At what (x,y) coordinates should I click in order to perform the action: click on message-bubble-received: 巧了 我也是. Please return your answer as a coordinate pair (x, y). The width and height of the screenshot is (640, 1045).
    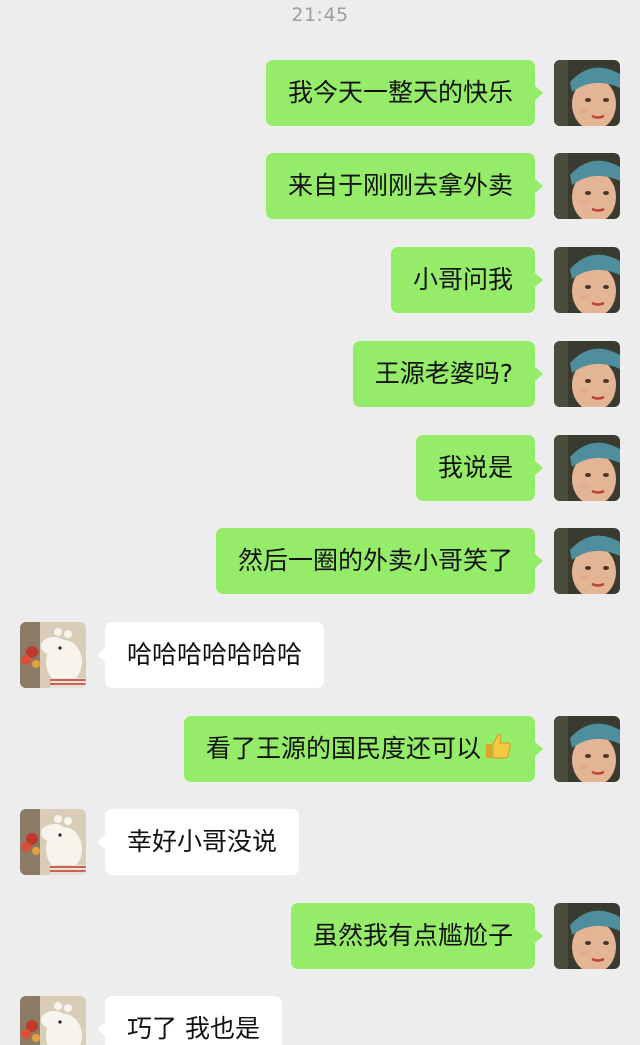
    Looking at the image, I should click on (189, 1020).